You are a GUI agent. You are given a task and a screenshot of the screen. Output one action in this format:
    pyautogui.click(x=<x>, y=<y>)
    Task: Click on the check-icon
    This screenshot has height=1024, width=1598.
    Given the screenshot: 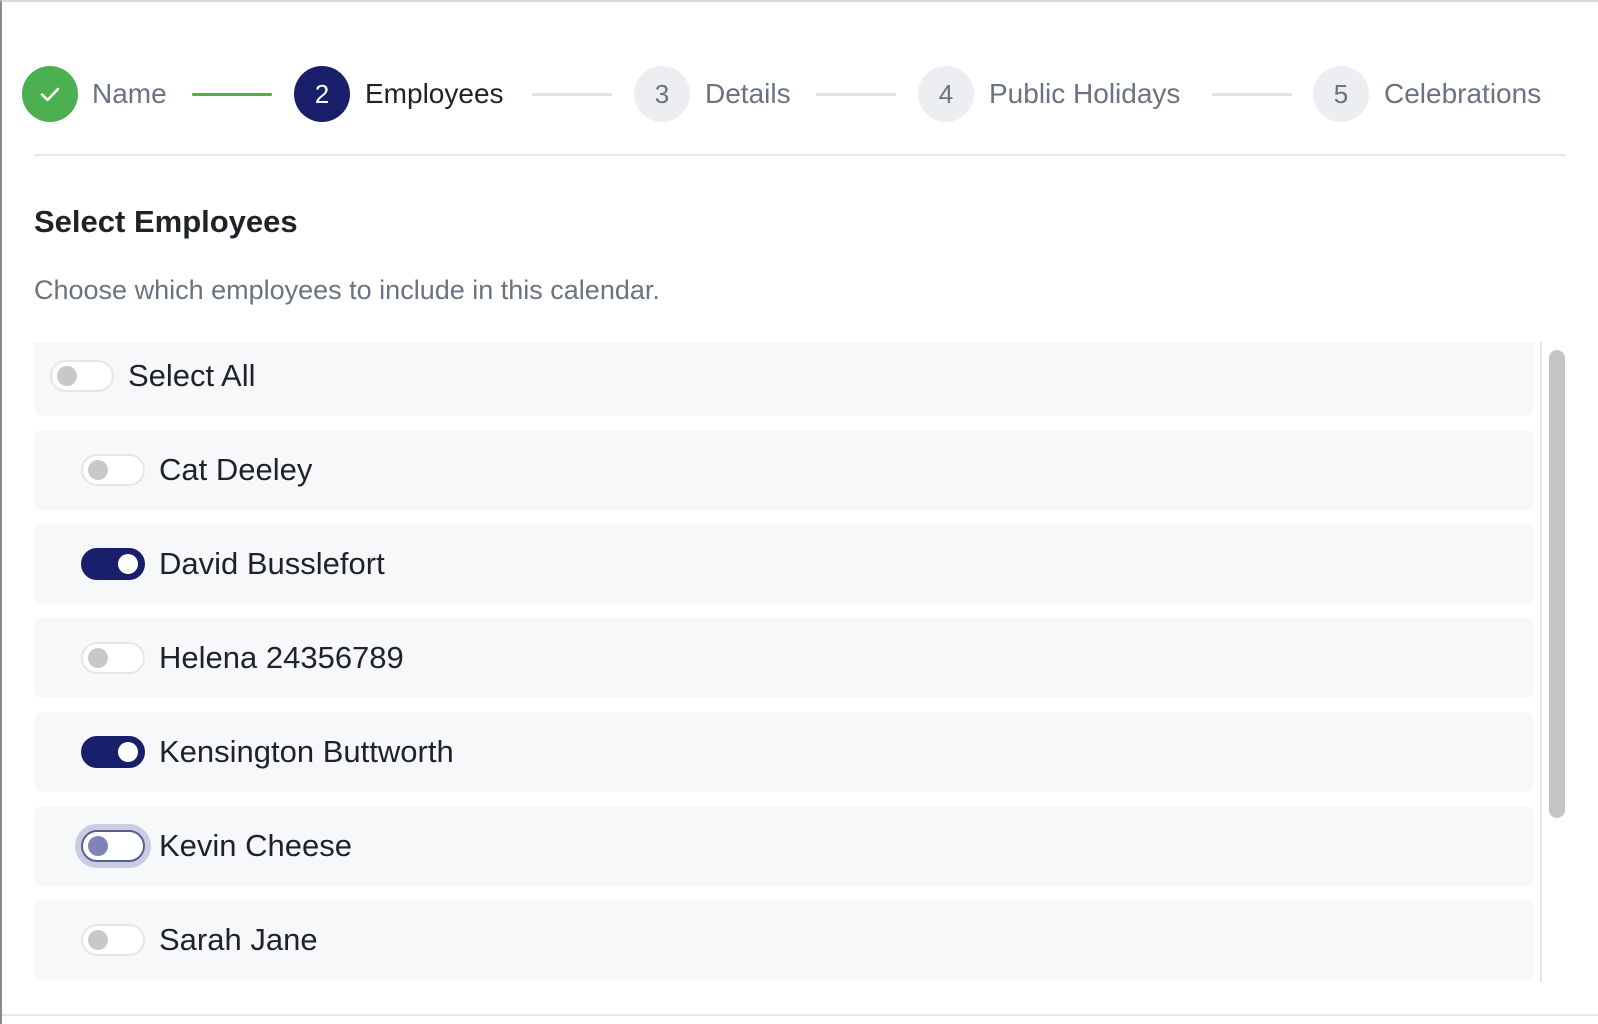 What is the action you would take?
    pyautogui.click(x=50, y=94)
    